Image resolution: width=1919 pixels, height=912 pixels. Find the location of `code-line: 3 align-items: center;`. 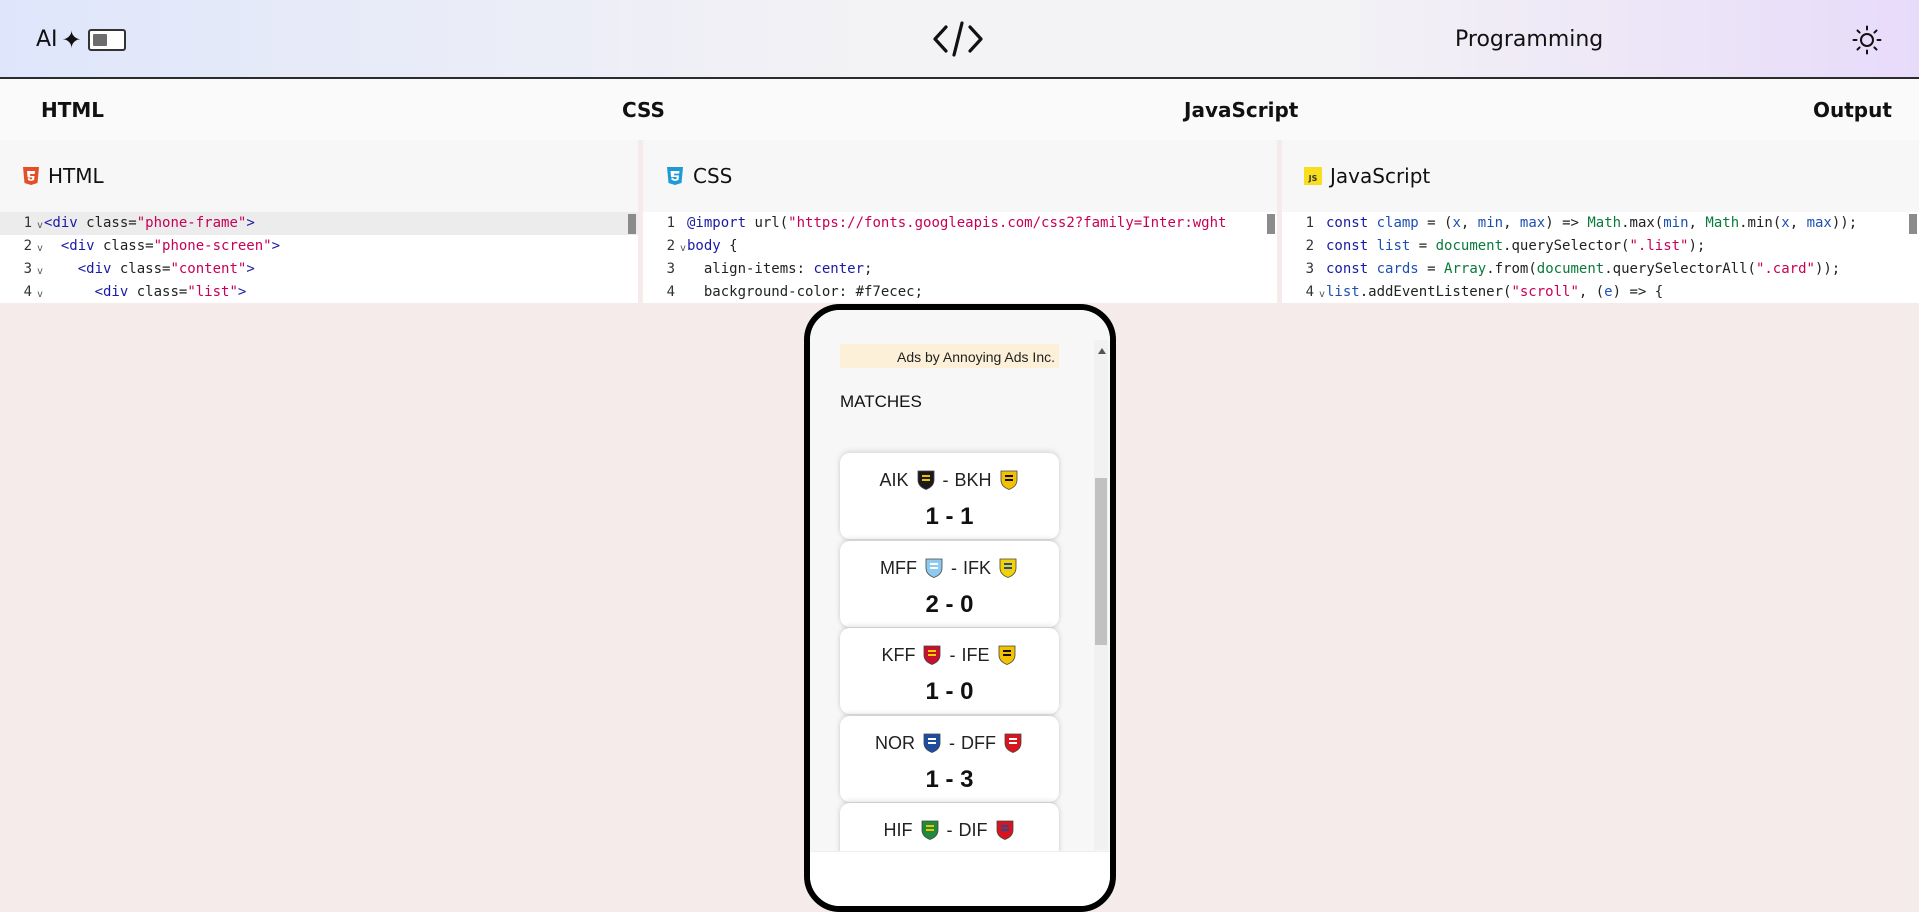

code-line: 3 align-items: center; is located at coordinates (769, 269).